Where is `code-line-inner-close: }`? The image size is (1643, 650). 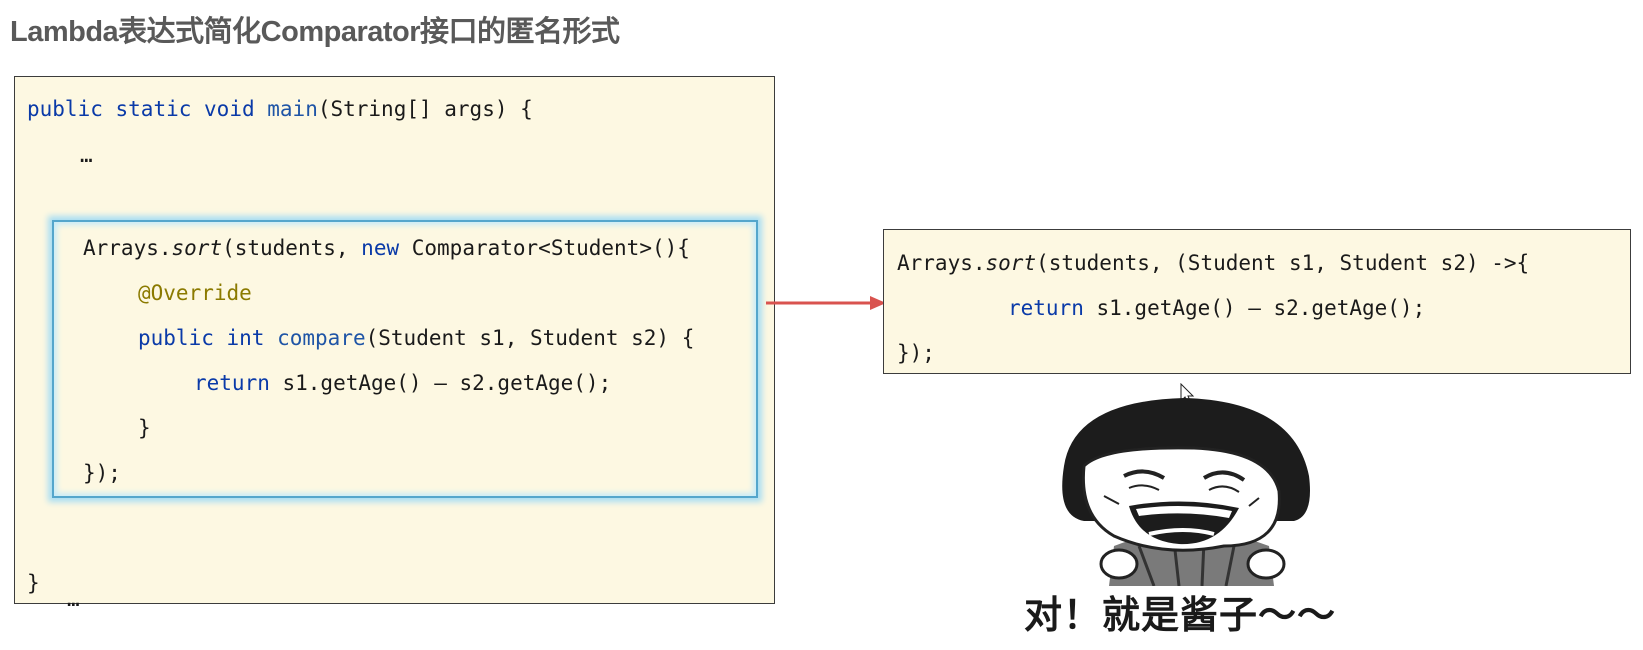
code-line-inner-close: } is located at coordinates (144, 428).